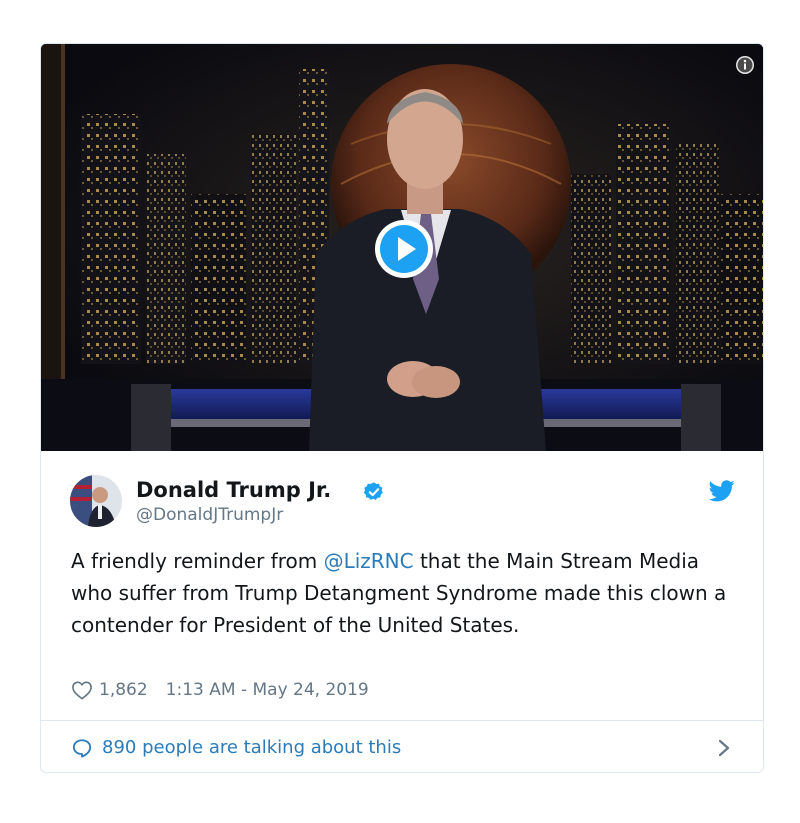  I want to click on tweet-meta: 1,862 1:13 AM - May 24, 2019, so click(220, 690).